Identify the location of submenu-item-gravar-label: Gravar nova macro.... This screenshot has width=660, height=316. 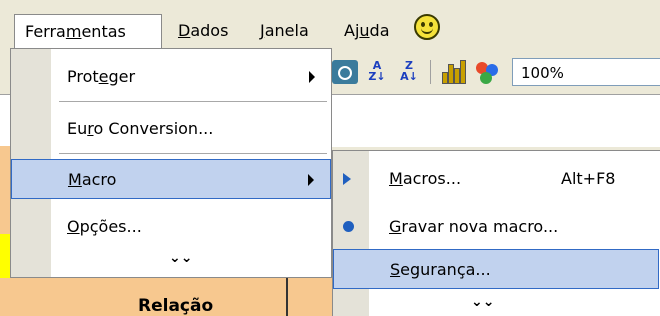
(474, 226).